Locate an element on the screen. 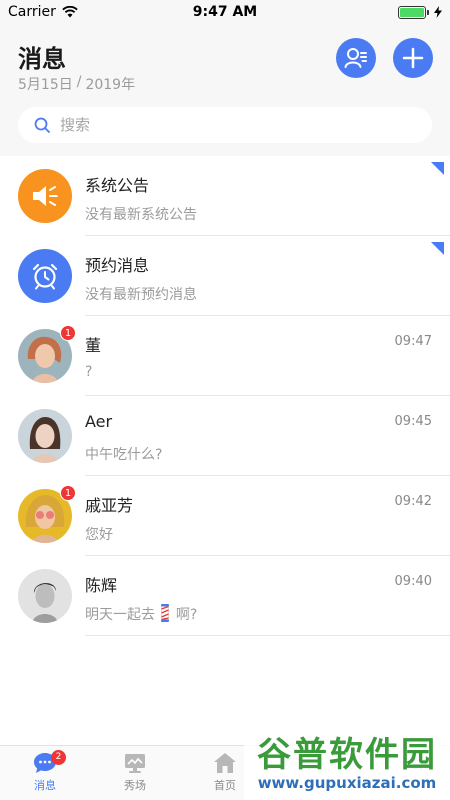  message-preview: 中午吃什么? is located at coordinates (124, 455).